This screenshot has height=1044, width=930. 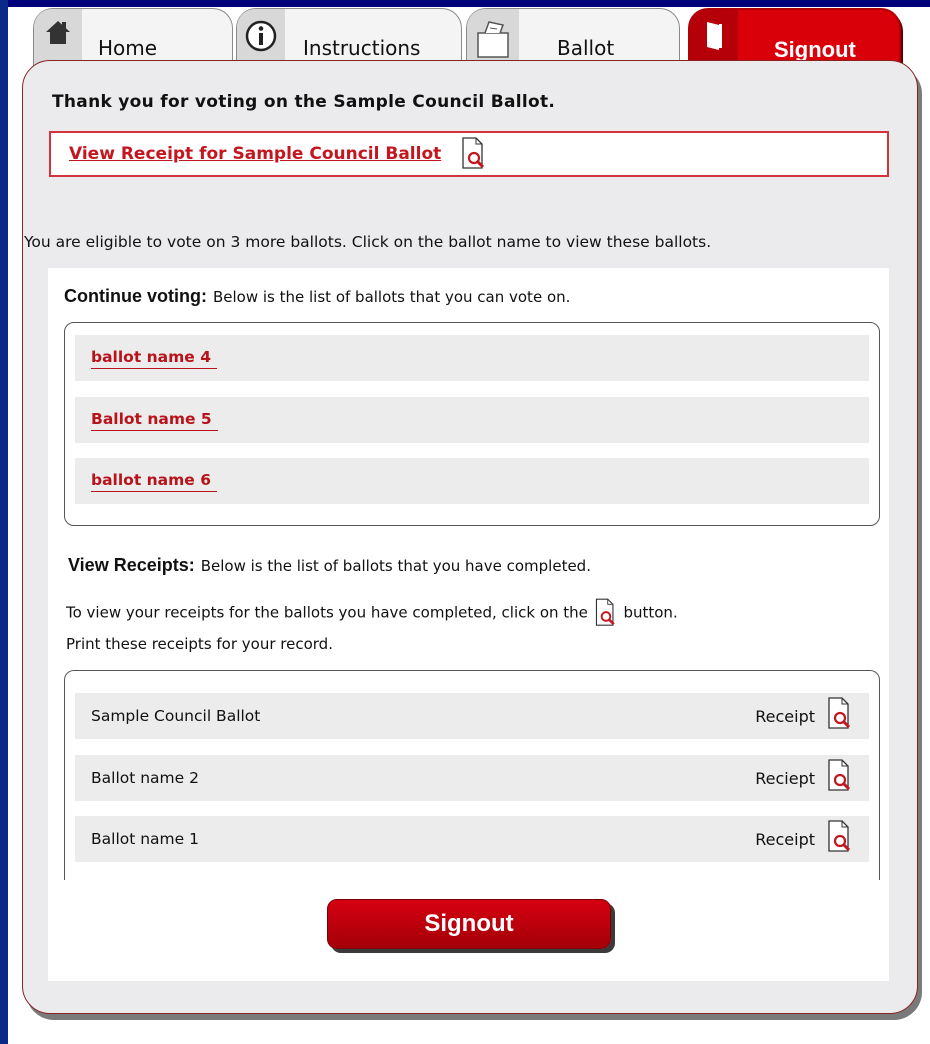 I want to click on tab-instructions: Instructions, so click(x=349, y=37).